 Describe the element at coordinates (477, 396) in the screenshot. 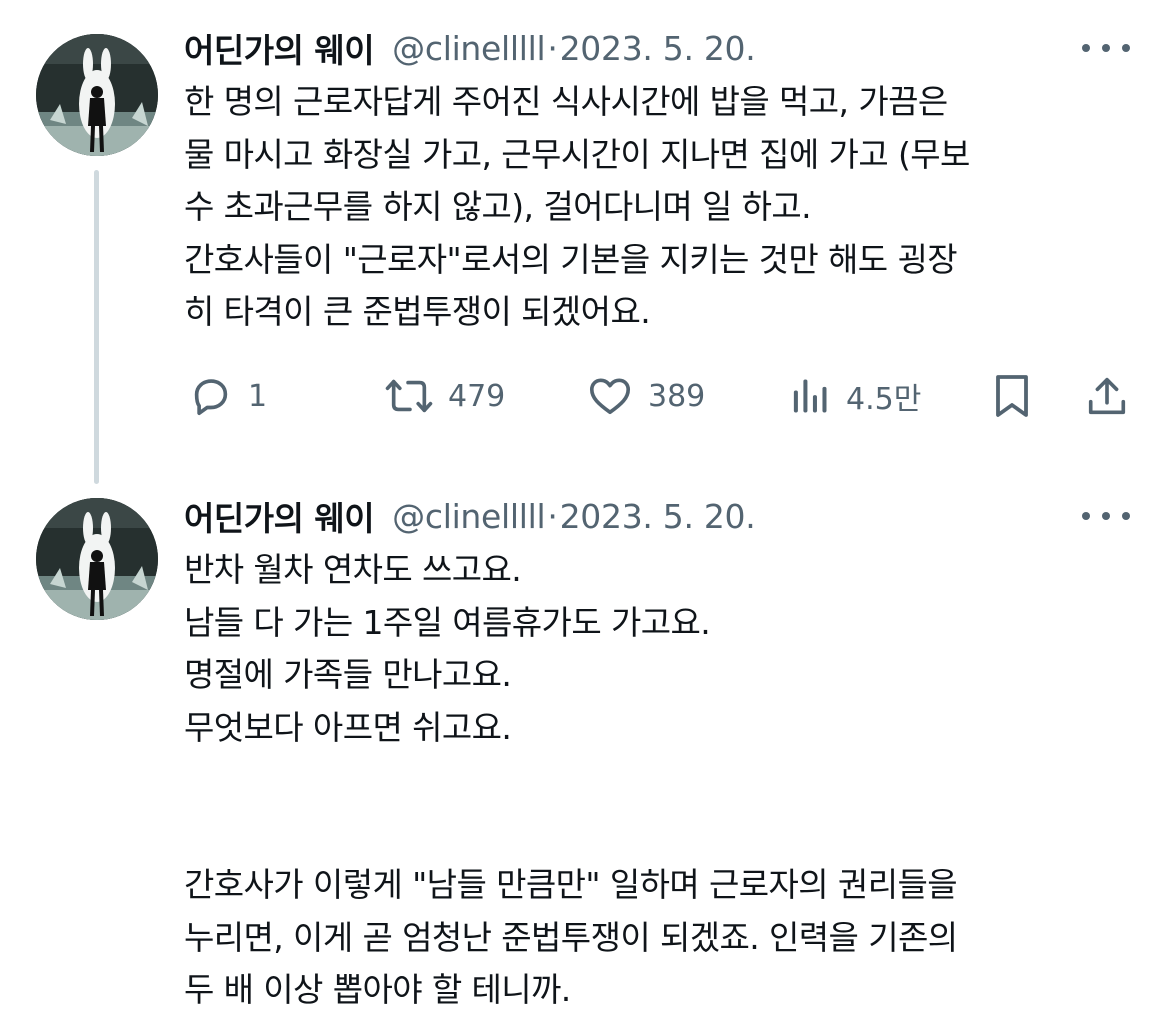

I see `retweet-count: 479` at that location.